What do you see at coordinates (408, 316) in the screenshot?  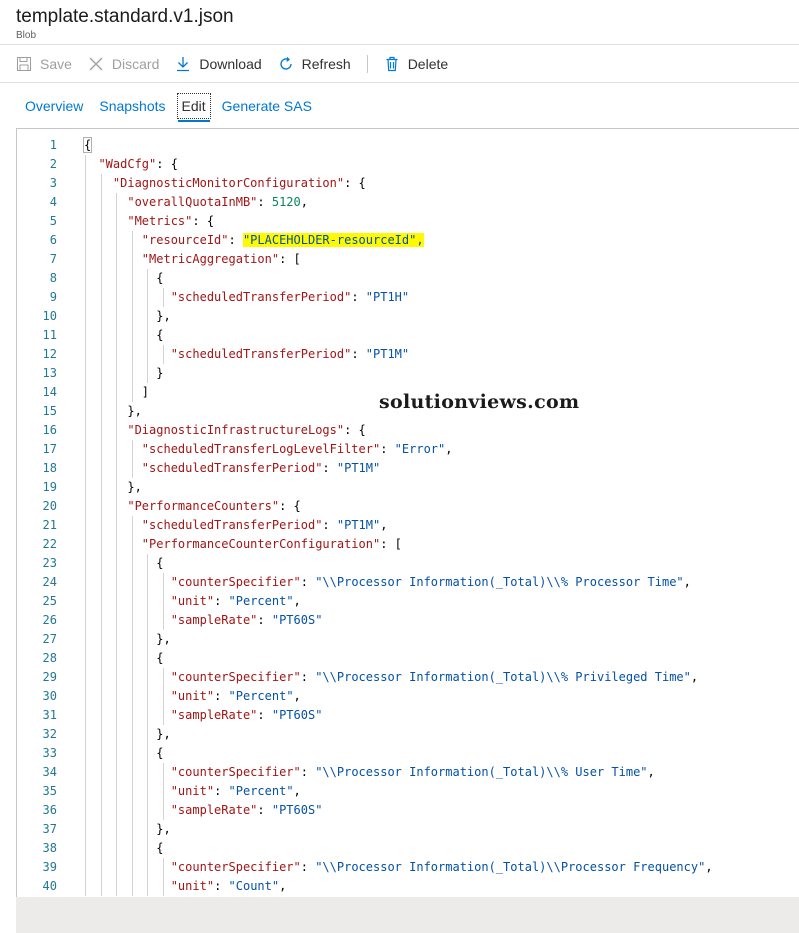 I see `code-line: 10 },` at bounding box center [408, 316].